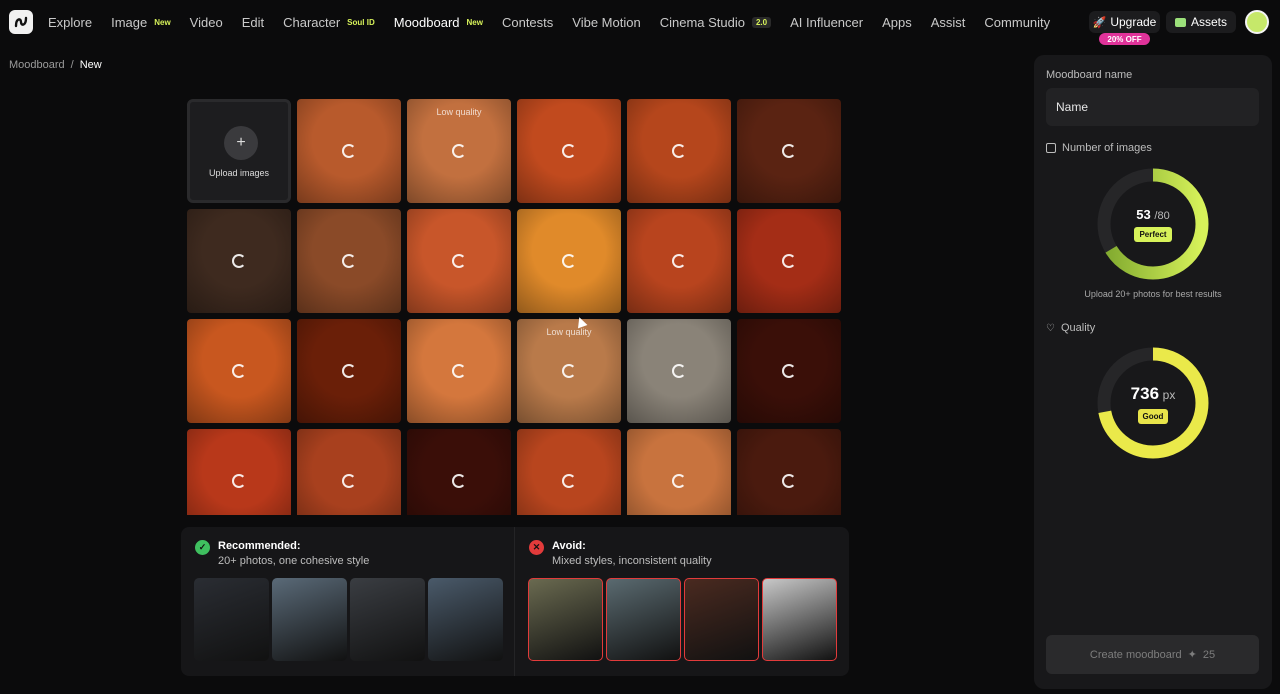  I want to click on nav-item-video: Video, so click(206, 22).